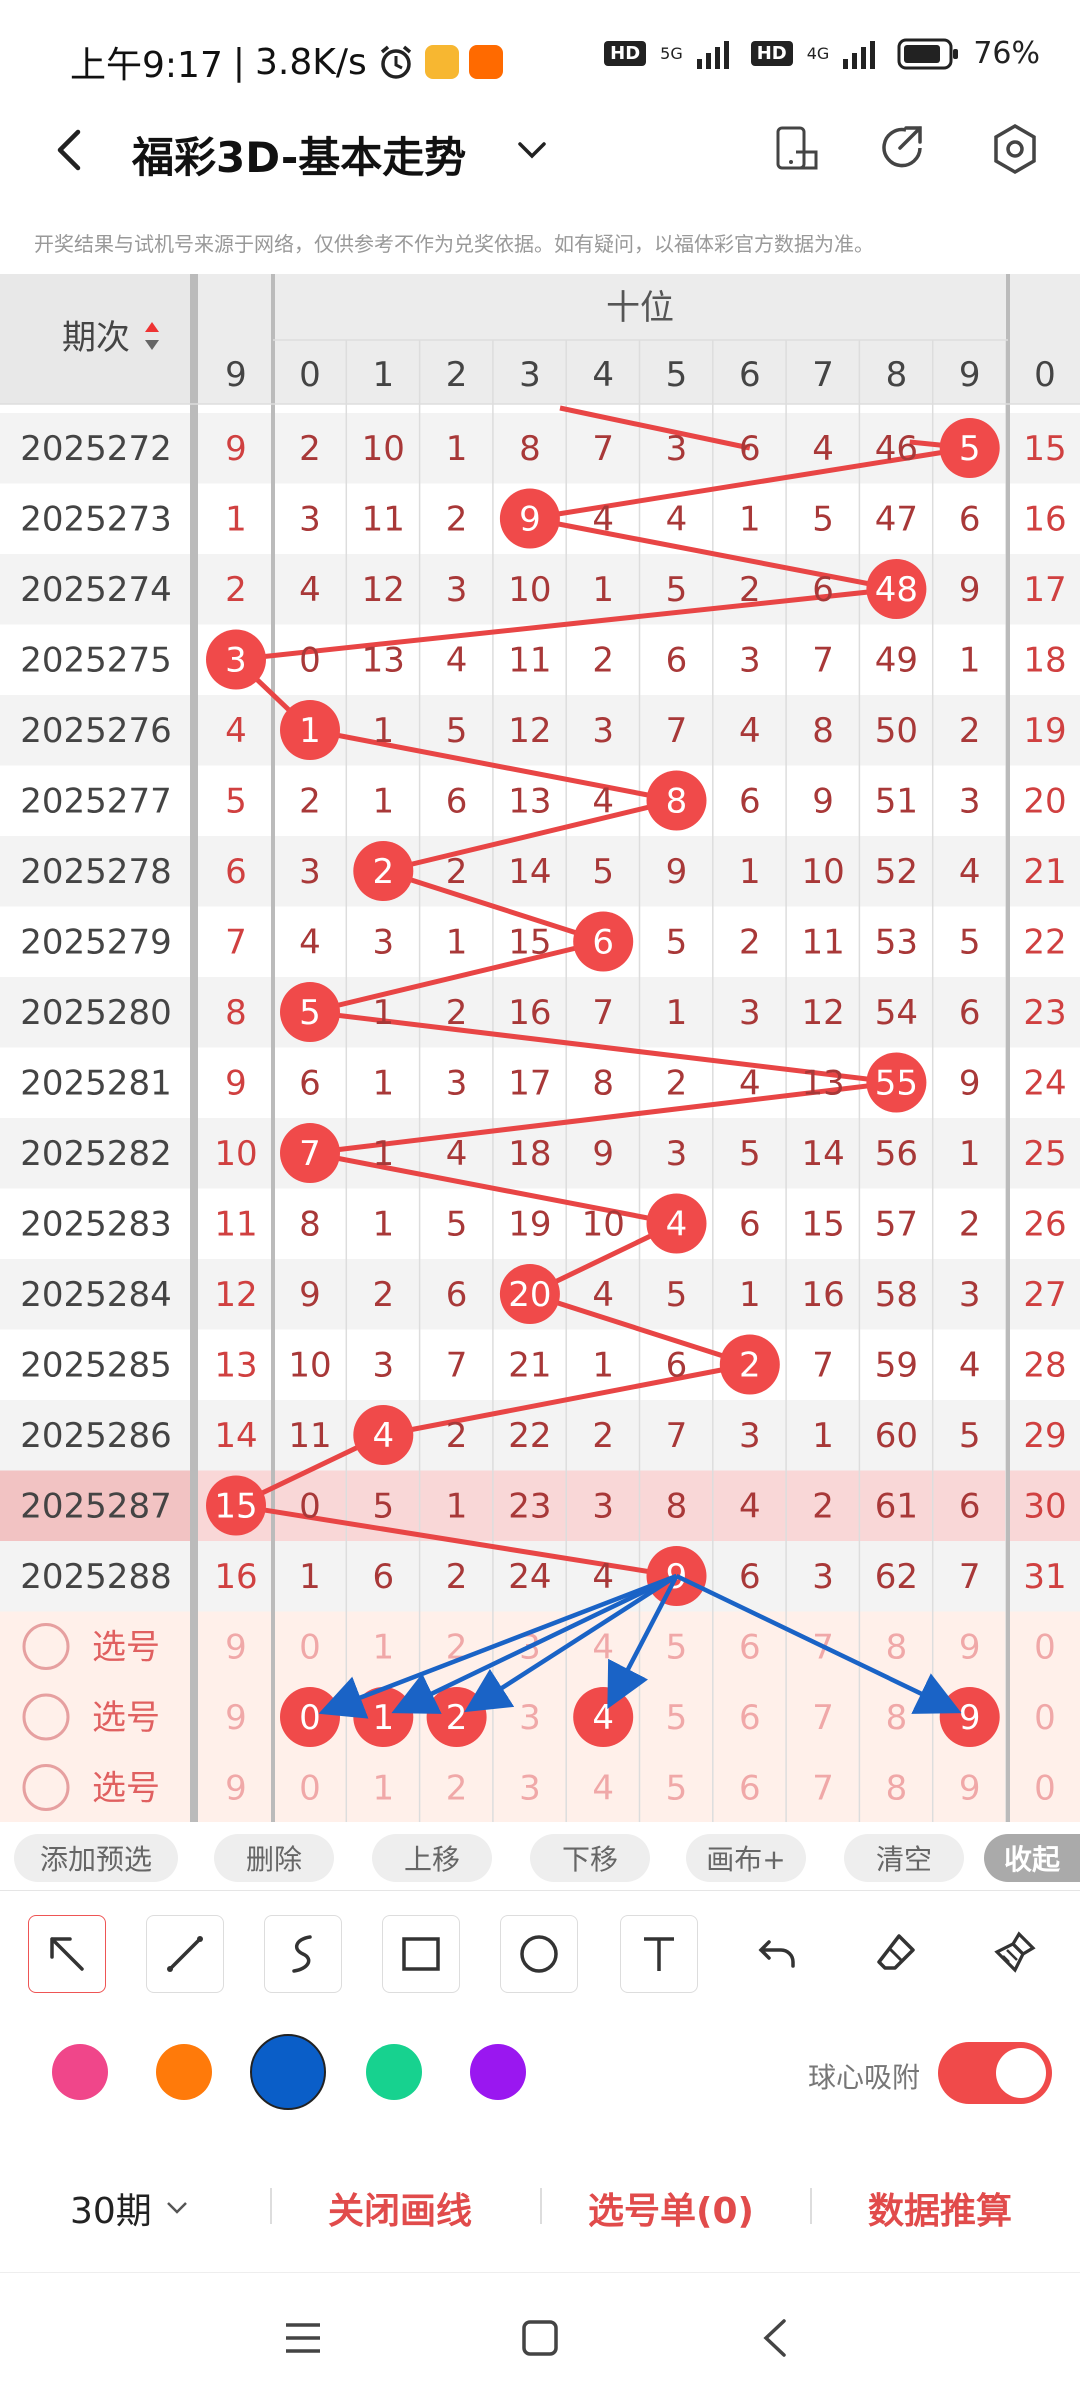 This screenshot has width=1080, height=2401. What do you see at coordinates (904, 1858) in the screenshot?
I see `clear-button: 清空` at bounding box center [904, 1858].